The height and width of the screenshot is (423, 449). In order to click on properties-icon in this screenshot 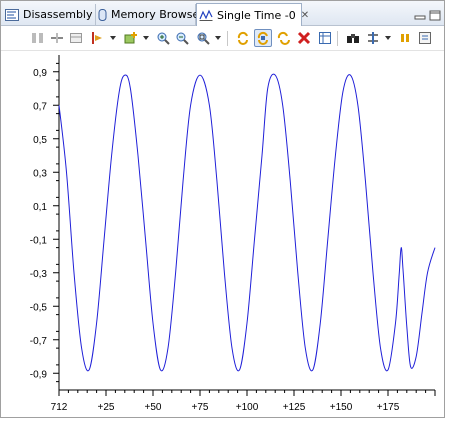, I will do `click(425, 38)`.